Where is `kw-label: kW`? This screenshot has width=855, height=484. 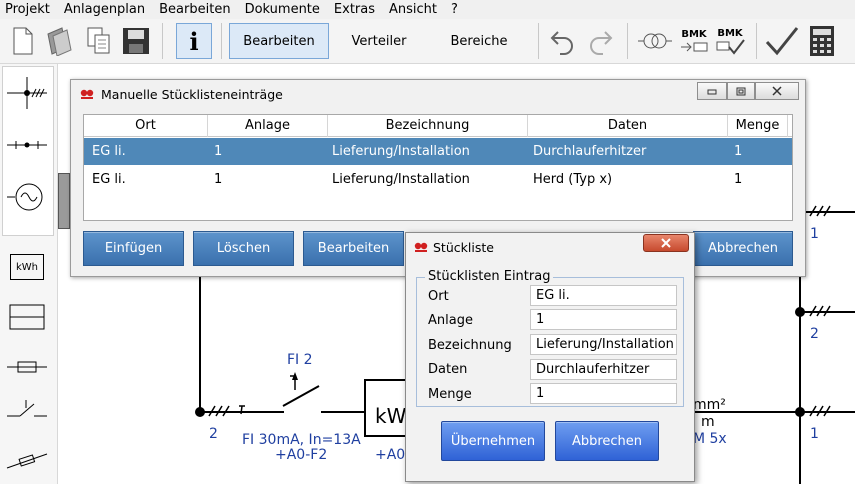 kw-label: kW is located at coordinates (391, 416).